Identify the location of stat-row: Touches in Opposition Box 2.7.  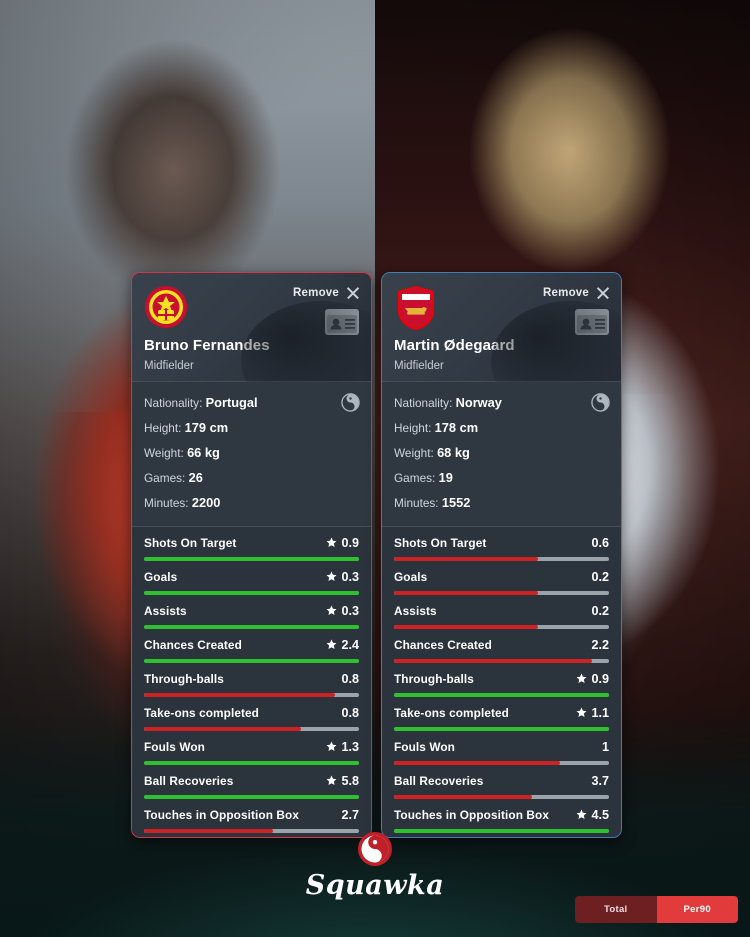
(251, 816).